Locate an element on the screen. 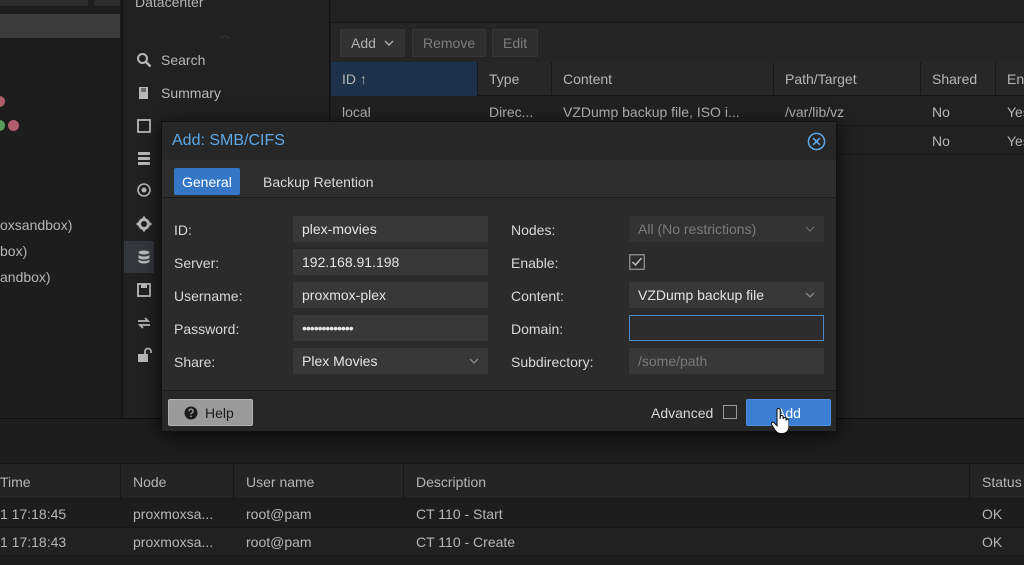 Image resolution: width=1024 pixels, height=565 pixels. content-label: Content: is located at coordinates (537, 296).